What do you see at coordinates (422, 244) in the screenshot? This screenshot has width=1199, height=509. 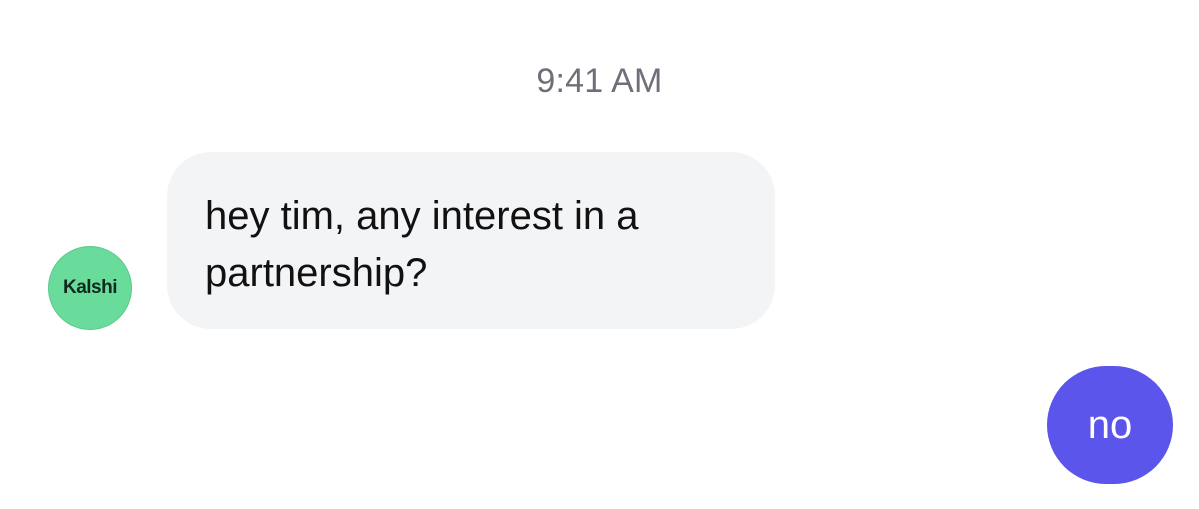 I see `incoming-message-text: hey tim, any interest in a partnership?` at bounding box center [422, 244].